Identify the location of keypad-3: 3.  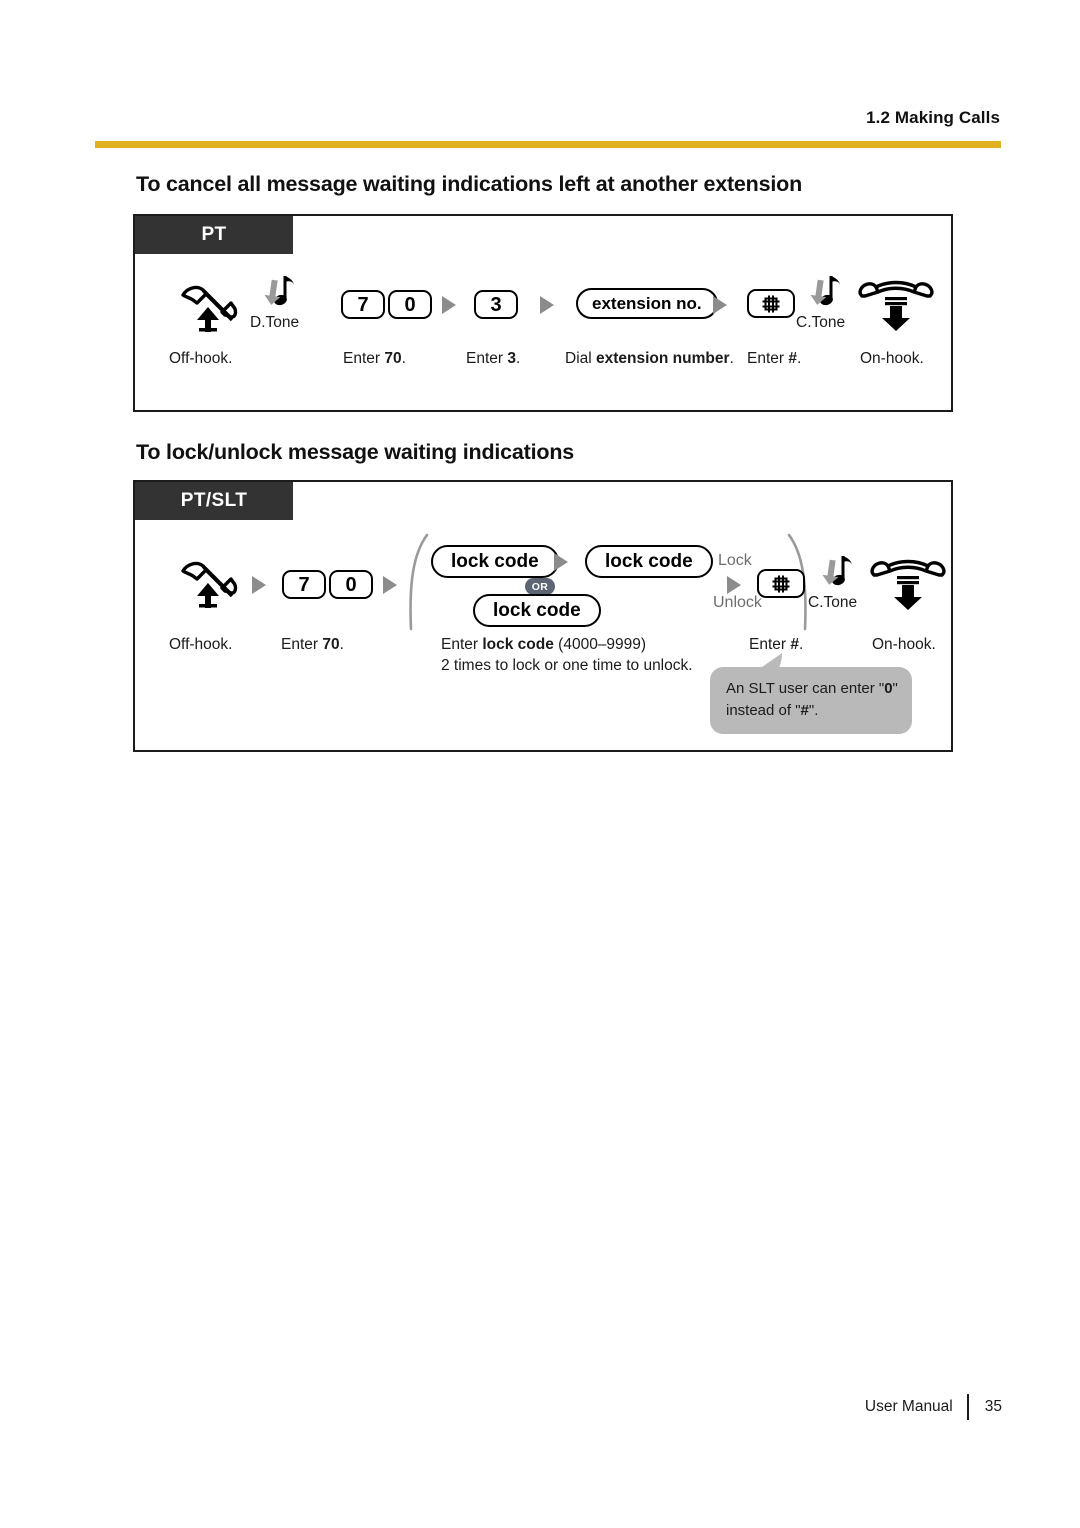
(496, 304).